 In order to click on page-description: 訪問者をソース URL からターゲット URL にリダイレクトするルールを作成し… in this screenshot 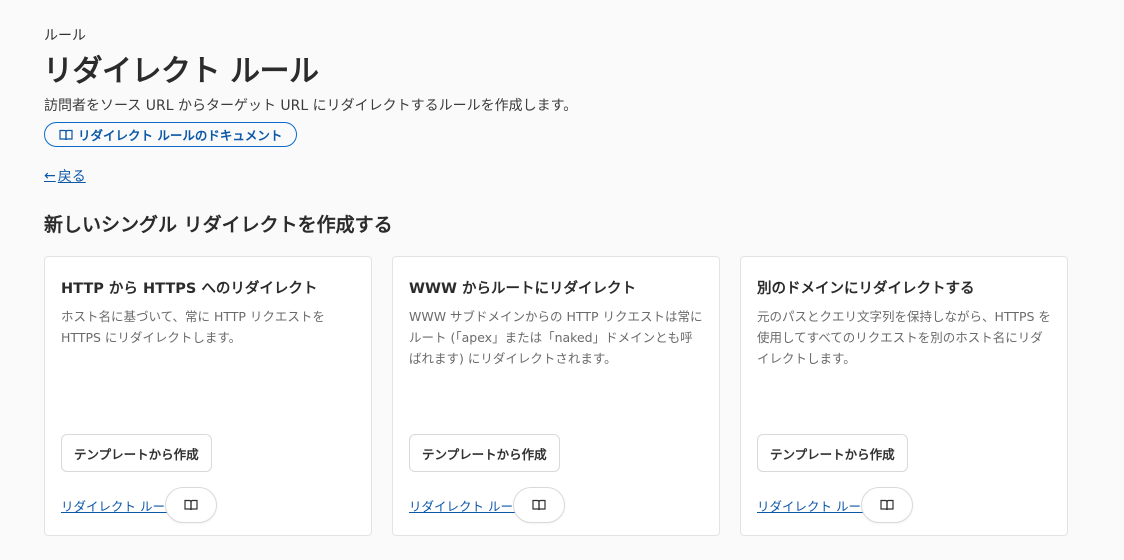, I will do `click(311, 106)`.